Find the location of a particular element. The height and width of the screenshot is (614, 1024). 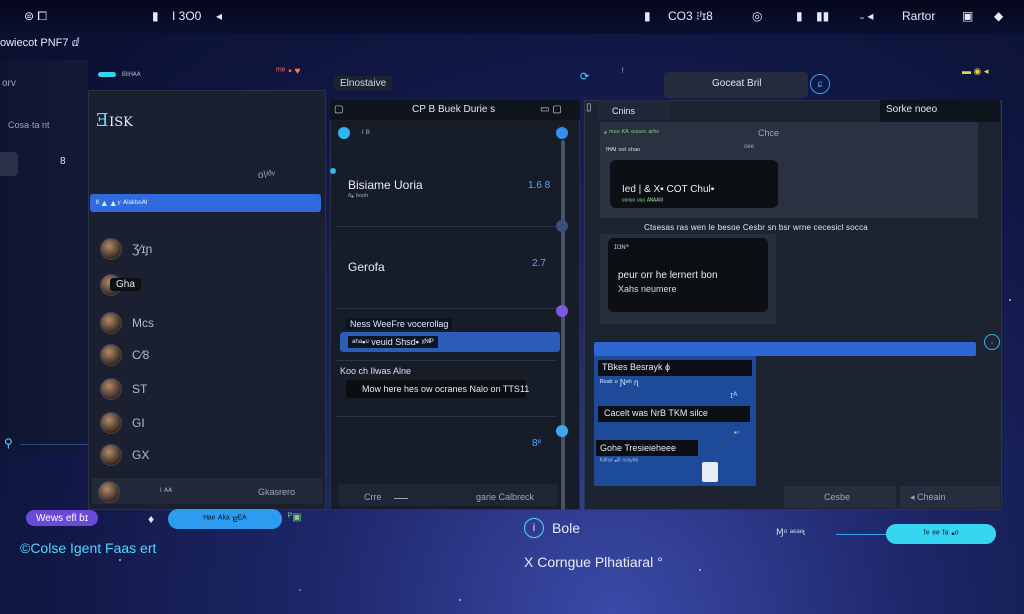

action-pill: ᶠᵉ ᵉᵉ ᶠᵃ ▪ᵒ is located at coordinates (941, 534).